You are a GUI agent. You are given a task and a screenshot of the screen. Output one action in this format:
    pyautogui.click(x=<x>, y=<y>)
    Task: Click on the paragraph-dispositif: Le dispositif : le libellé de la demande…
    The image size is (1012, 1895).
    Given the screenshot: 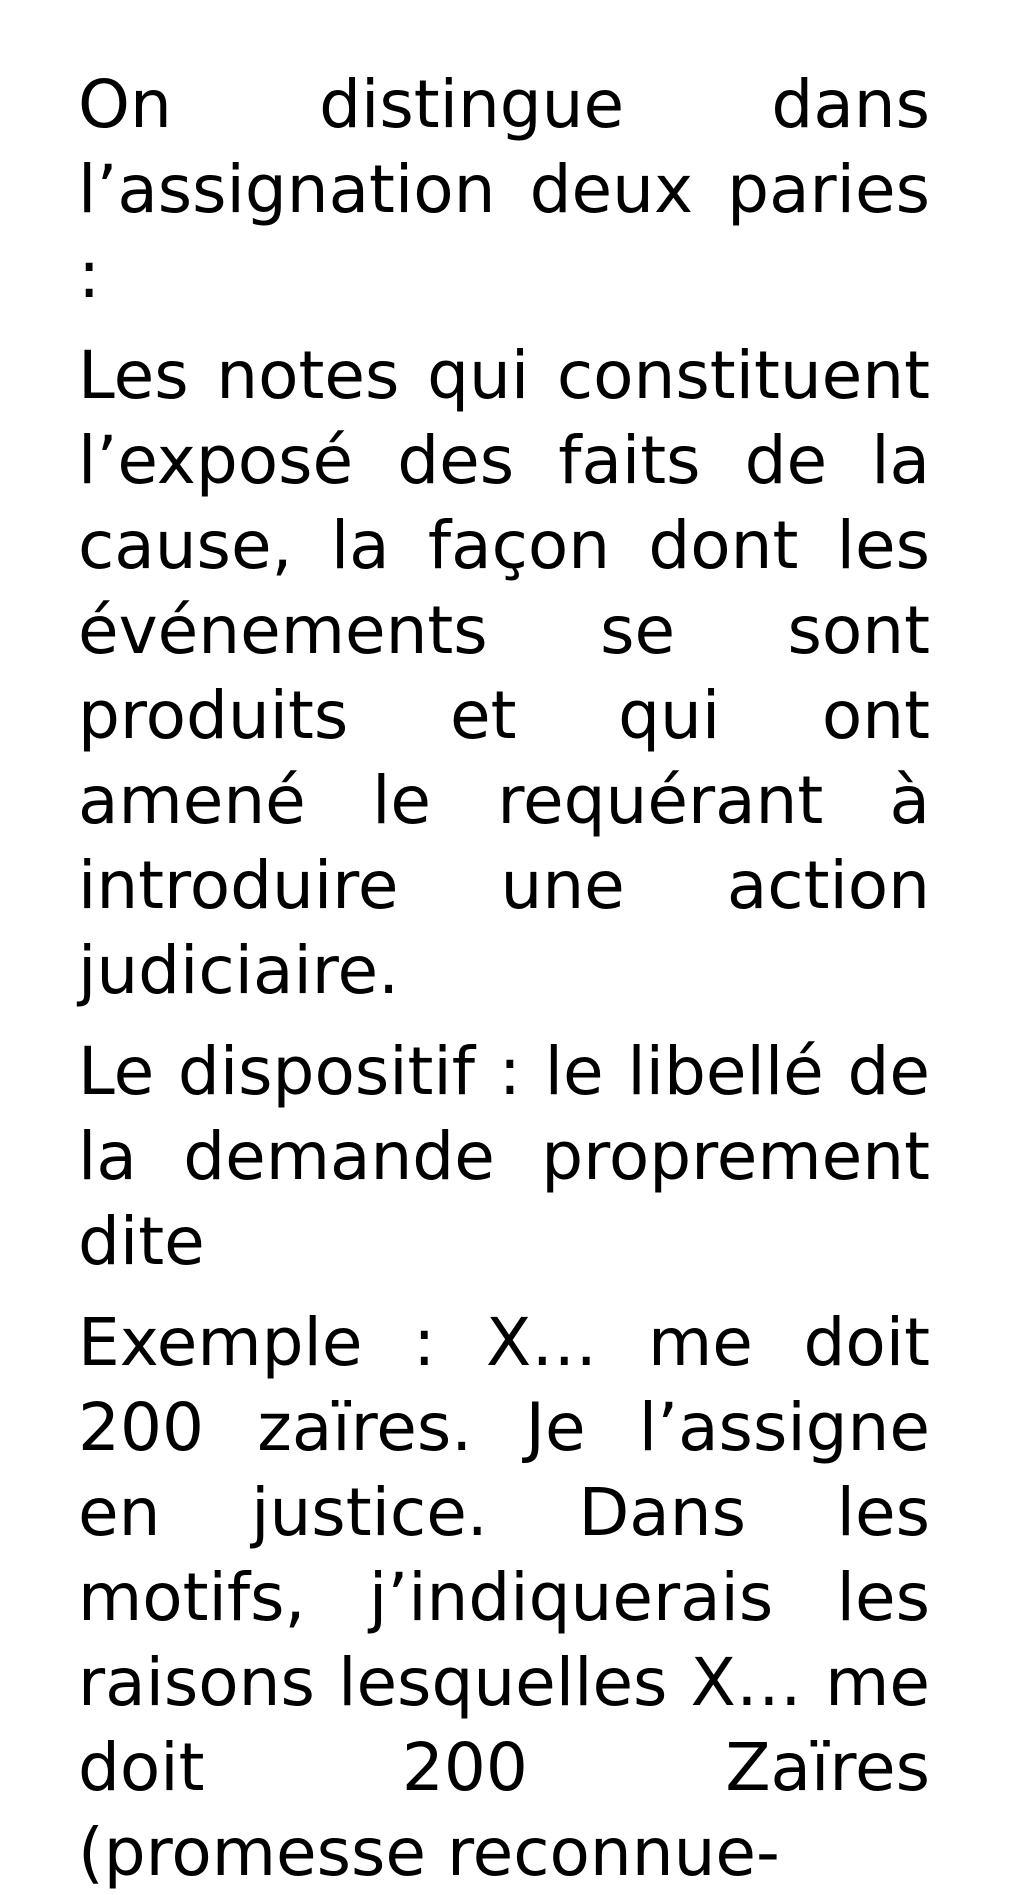 What is the action you would take?
    pyautogui.click(x=504, y=1156)
    